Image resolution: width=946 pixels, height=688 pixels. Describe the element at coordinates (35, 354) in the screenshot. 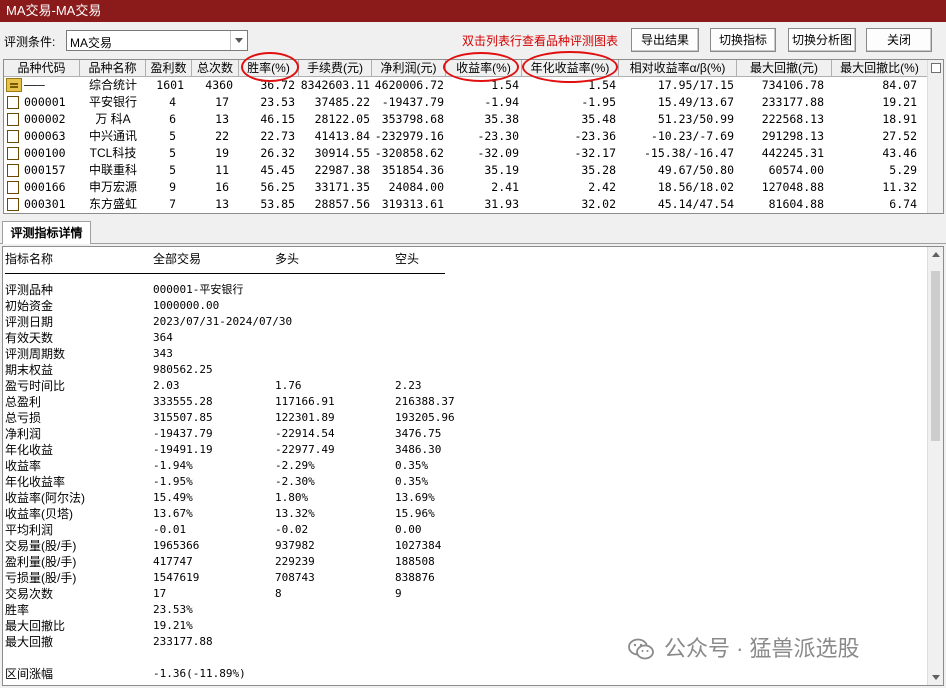

I see `detail-cell-name: 评测周期数` at that location.